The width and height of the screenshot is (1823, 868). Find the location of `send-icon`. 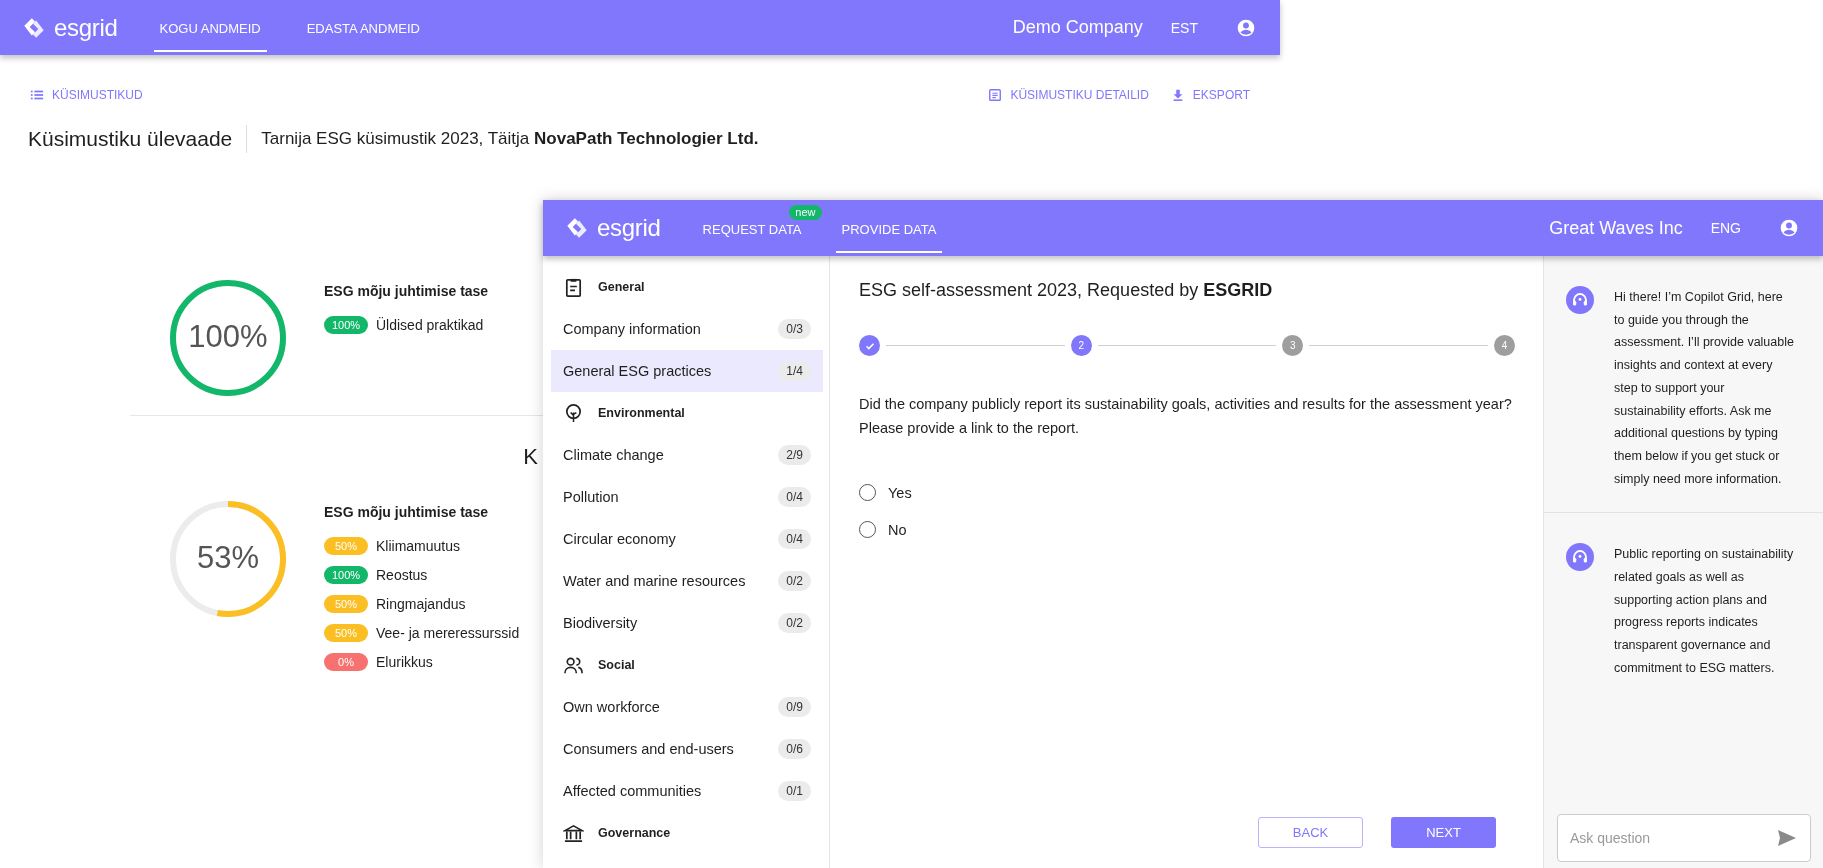

send-icon is located at coordinates (1787, 838).